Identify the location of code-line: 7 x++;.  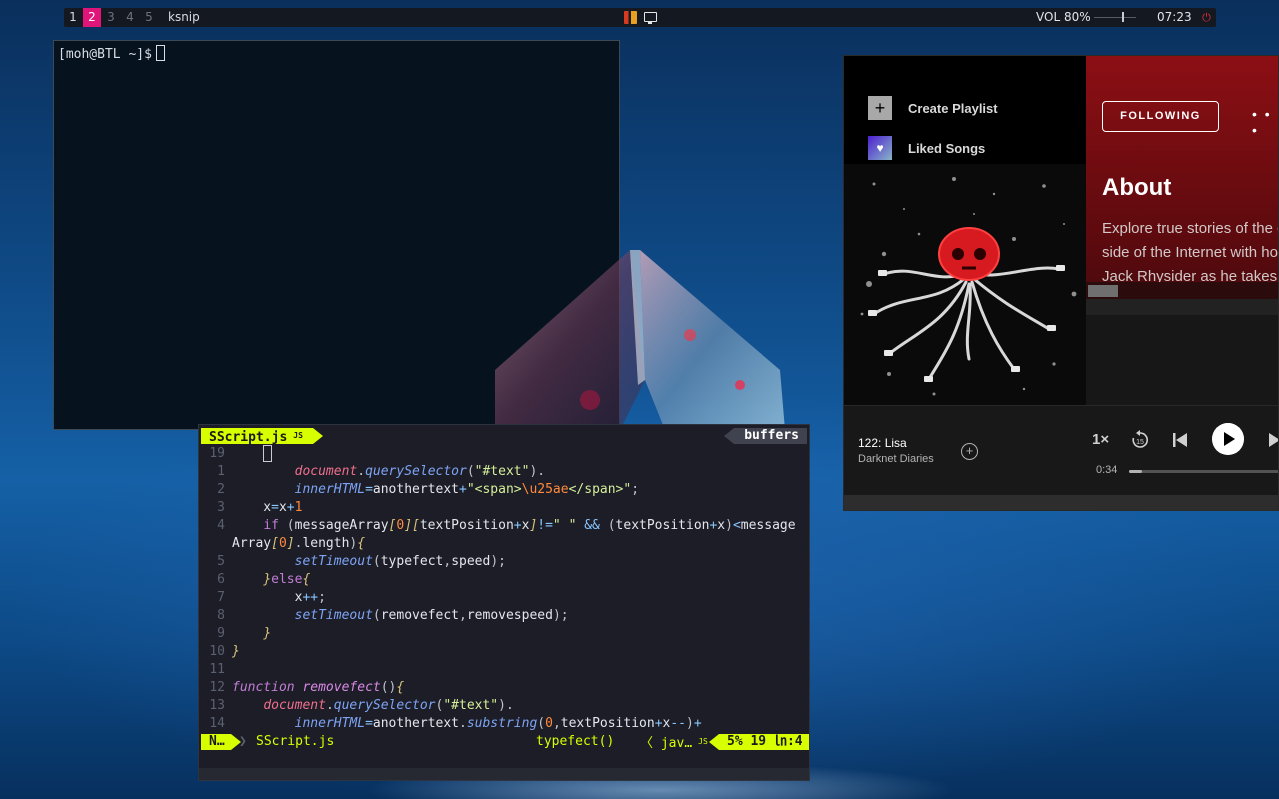
(271, 597).